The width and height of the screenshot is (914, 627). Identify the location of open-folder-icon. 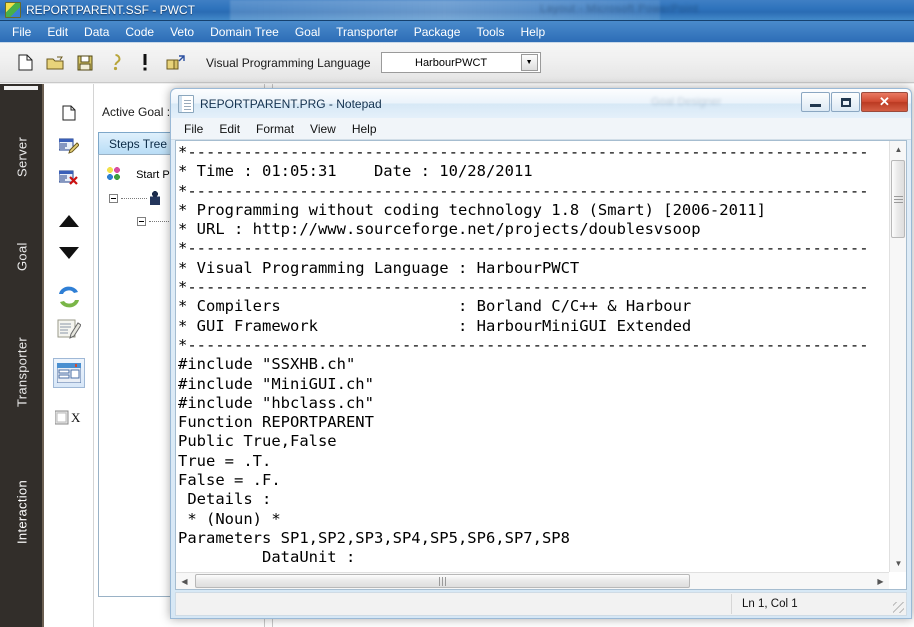
(55, 63).